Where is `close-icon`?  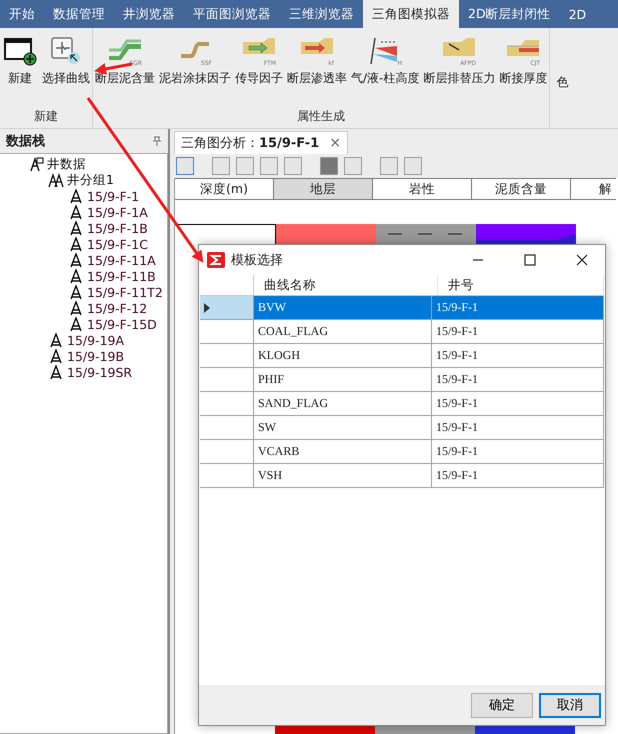
close-icon is located at coordinates (582, 260).